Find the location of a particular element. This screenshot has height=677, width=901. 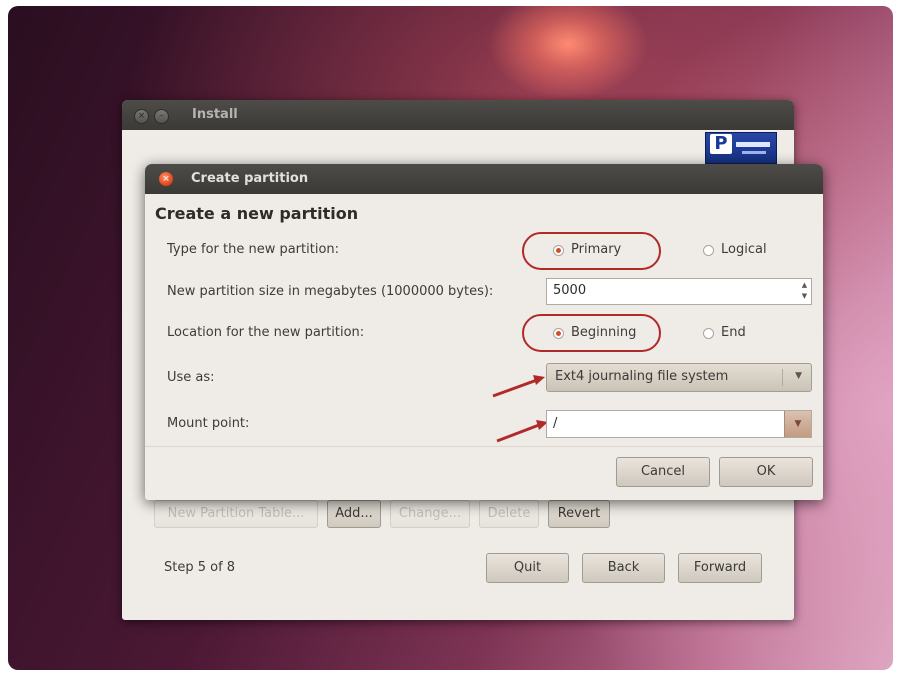

location-label: Location for the new partition: is located at coordinates (266, 332).